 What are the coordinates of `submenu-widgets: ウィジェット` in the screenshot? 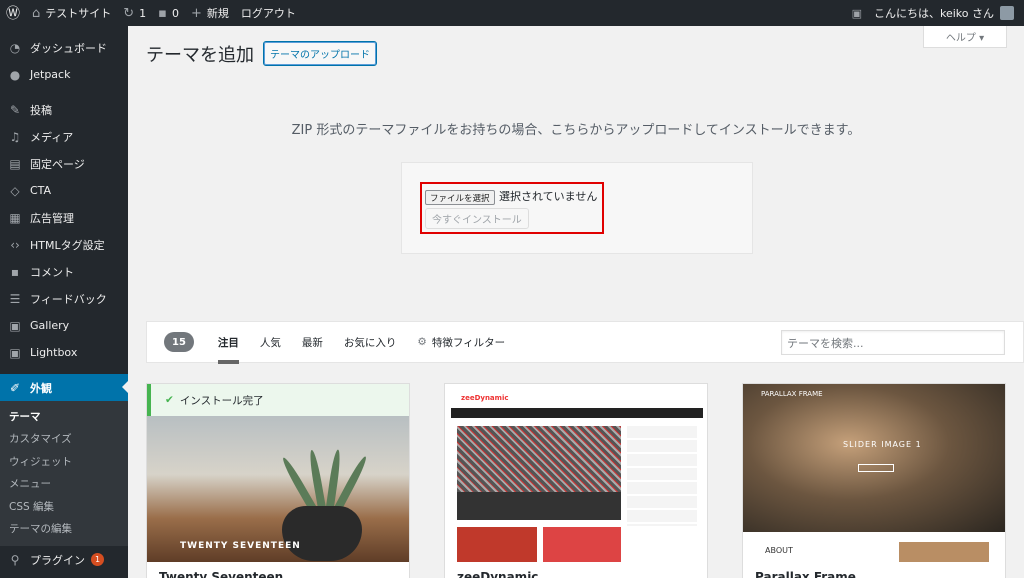 It's located at (64, 461).